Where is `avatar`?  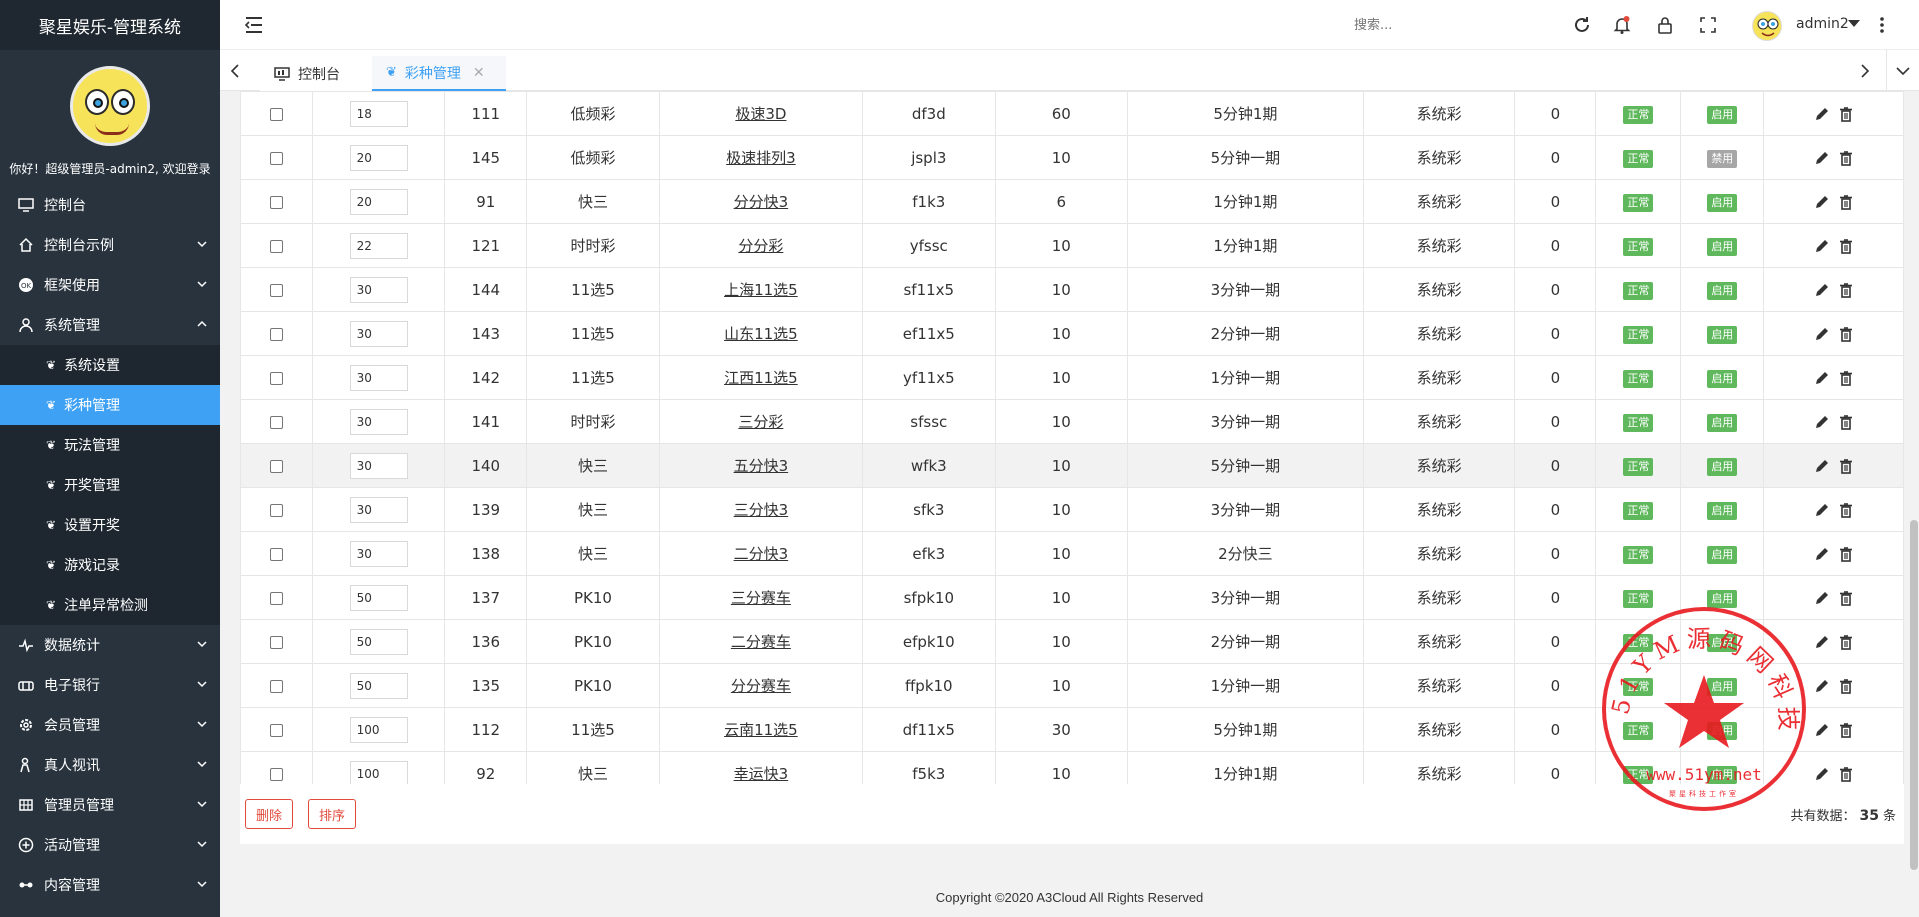
avatar is located at coordinates (110, 106).